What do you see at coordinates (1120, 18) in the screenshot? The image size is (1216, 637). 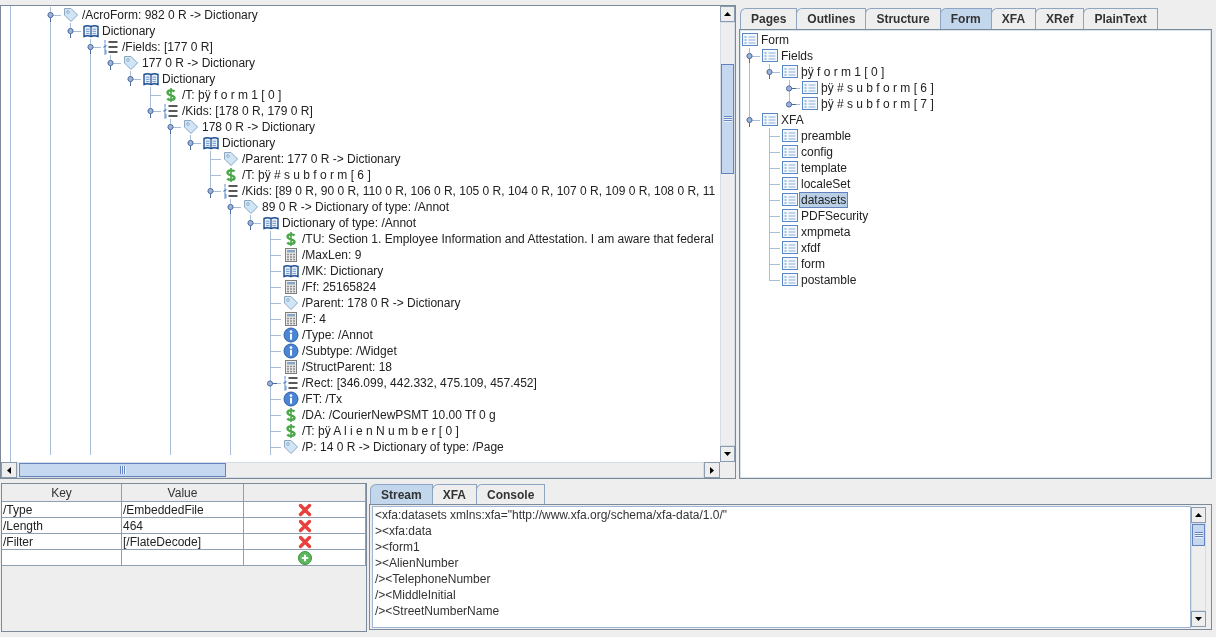 I see `tab: PlainText` at bounding box center [1120, 18].